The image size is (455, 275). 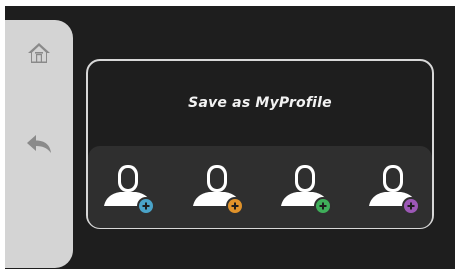 I want to click on home-icon, so click(x=39, y=53).